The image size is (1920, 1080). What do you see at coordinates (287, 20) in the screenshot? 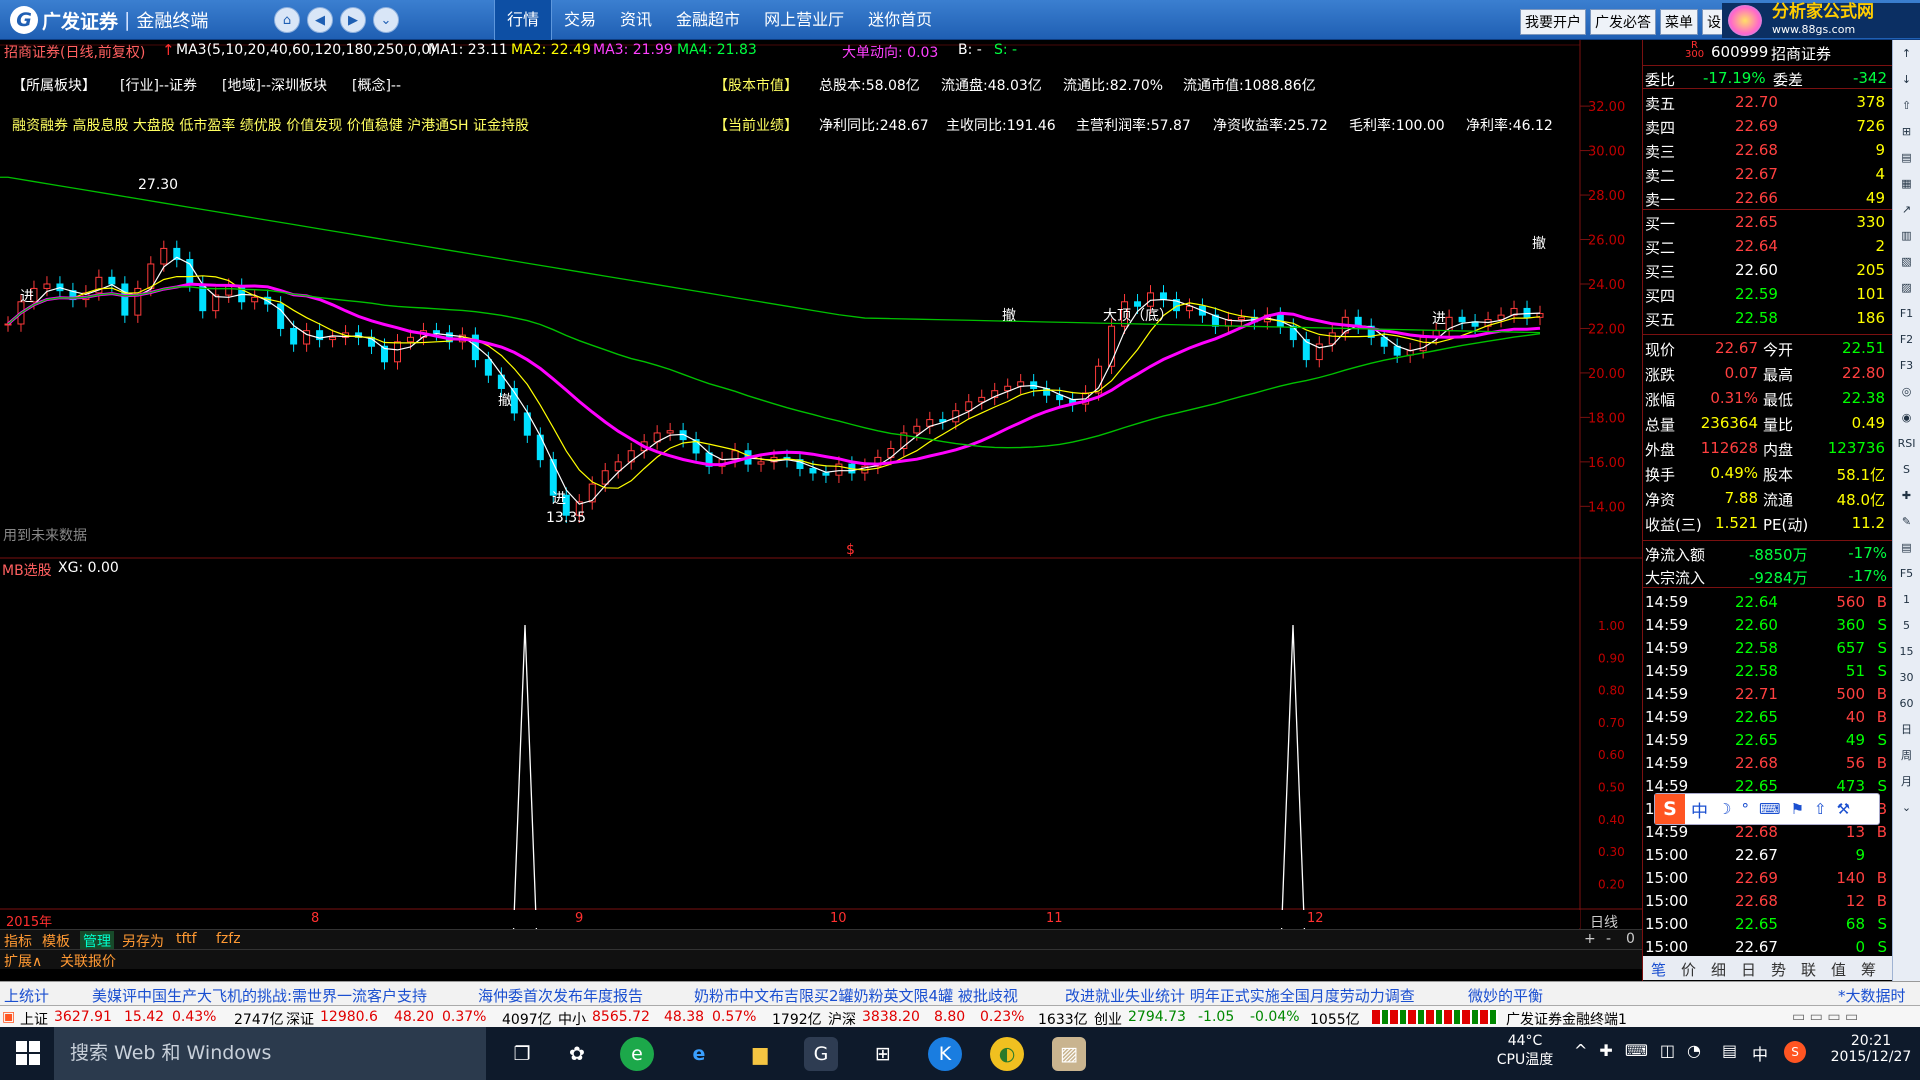
I see `home-icon: ⌂` at bounding box center [287, 20].